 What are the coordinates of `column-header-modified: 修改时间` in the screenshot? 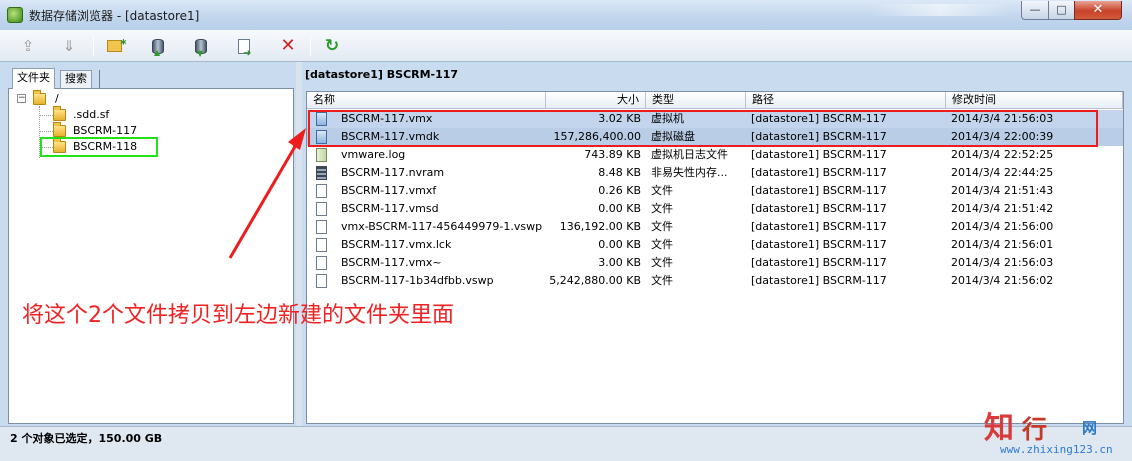 It's located at (1034, 100).